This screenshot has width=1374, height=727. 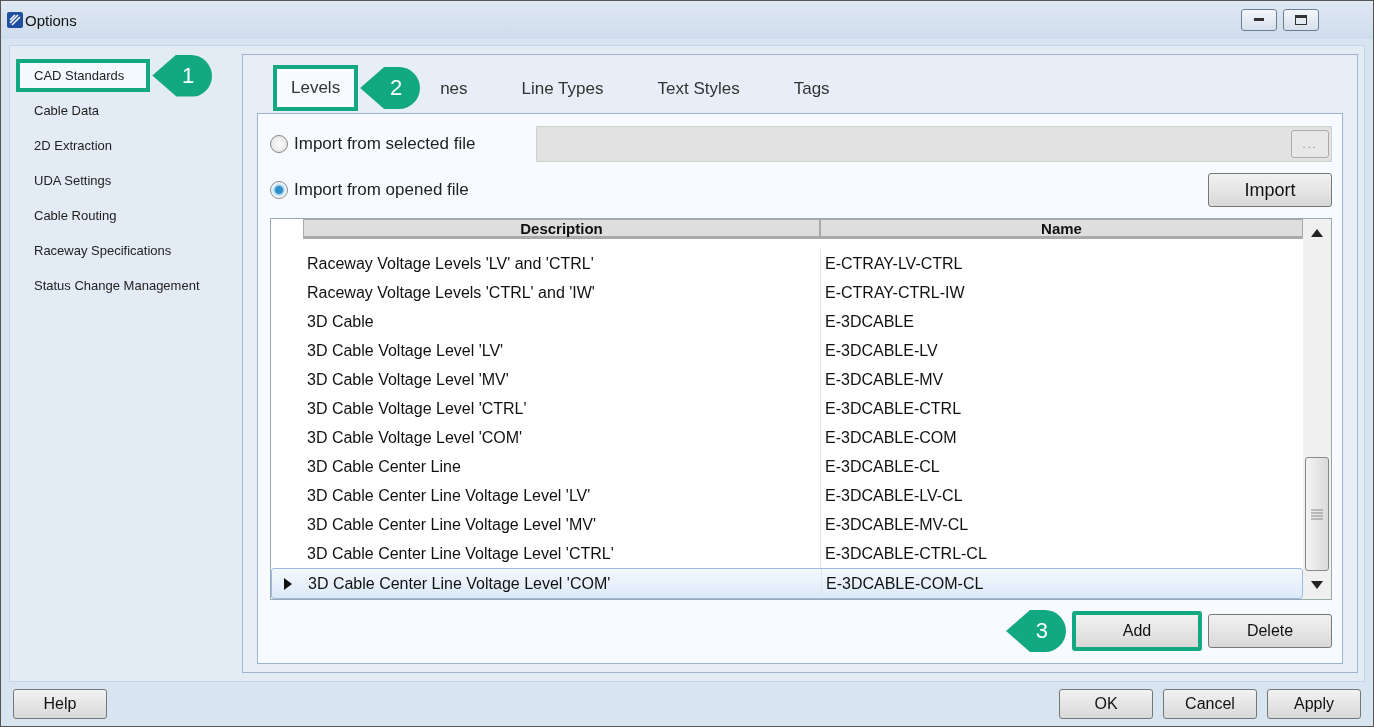 What do you see at coordinates (1317, 409) in the screenshot?
I see `scrollbar` at bounding box center [1317, 409].